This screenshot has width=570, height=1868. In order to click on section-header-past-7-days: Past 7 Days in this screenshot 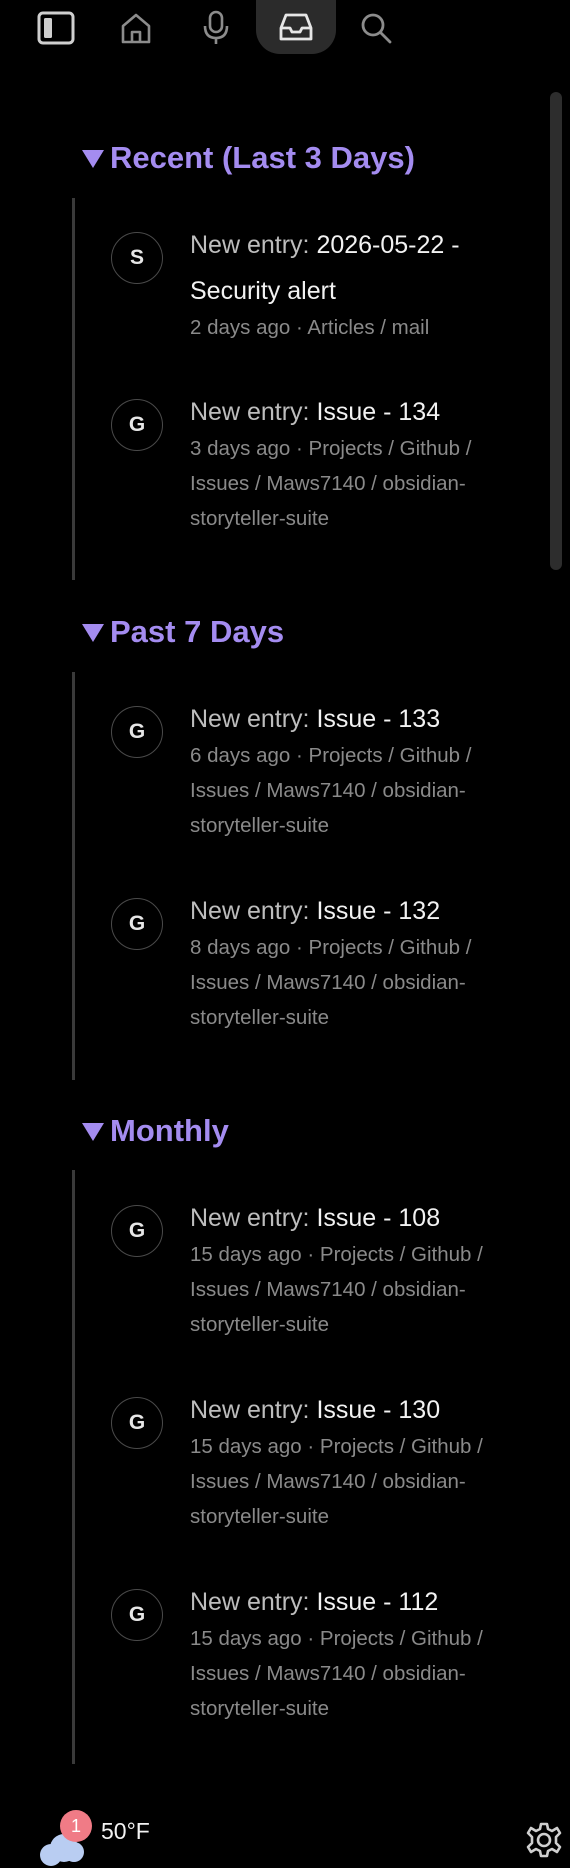, I will do `click(183, 632)`.